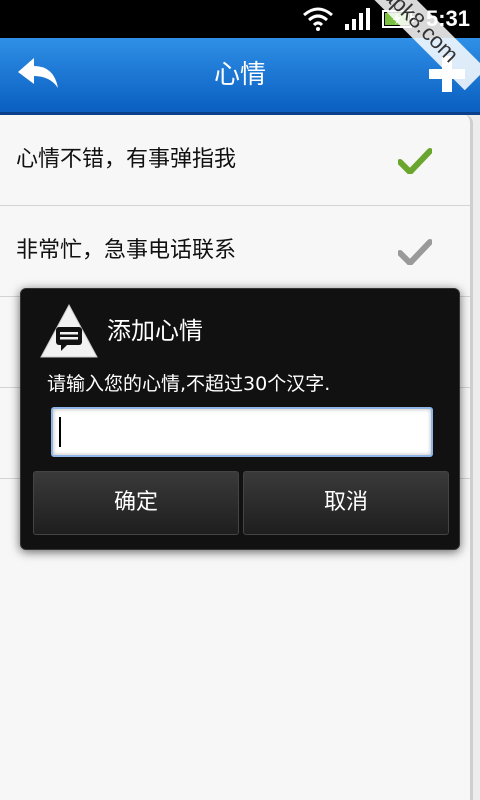 This screenshot has height=800, width=480. Describe the element at coordinates (317, 19) in the screenshot. I see `wifi-icon` at that location.